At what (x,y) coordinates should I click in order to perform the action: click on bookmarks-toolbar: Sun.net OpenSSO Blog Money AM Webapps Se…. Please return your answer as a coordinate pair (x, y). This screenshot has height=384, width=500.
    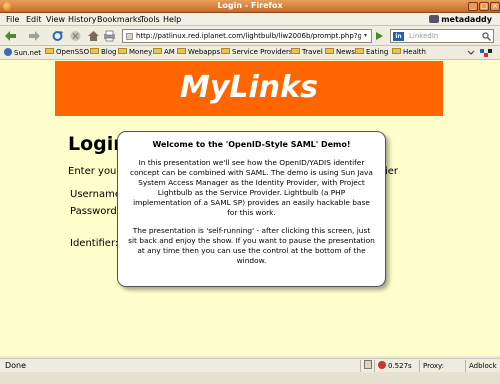
    Looking at the image, I should click on (250, 53).